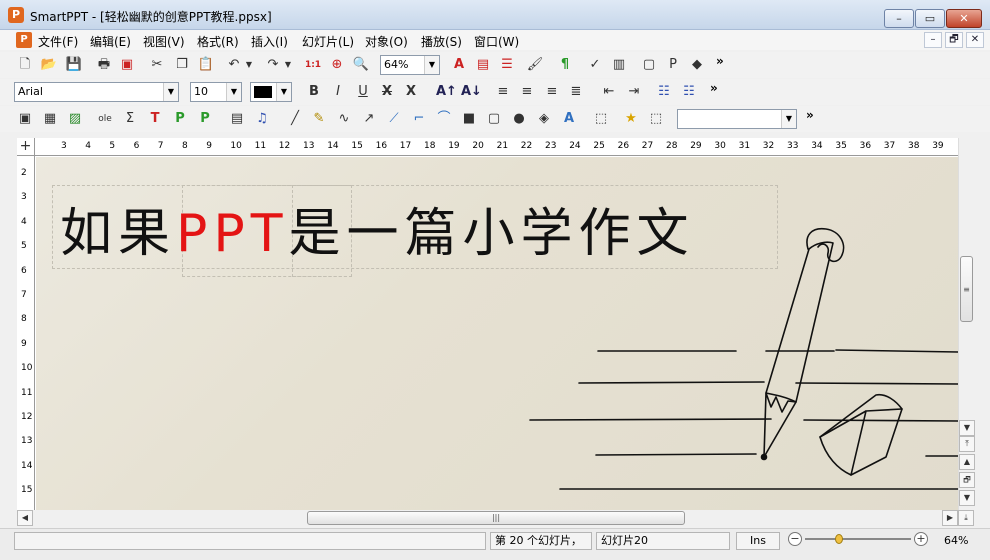 This screenshot has height=560, width=990. Describe the element at coordinates (337, 65) in the screenshot. I see `zoom-region-icon: ⊕` at that location.